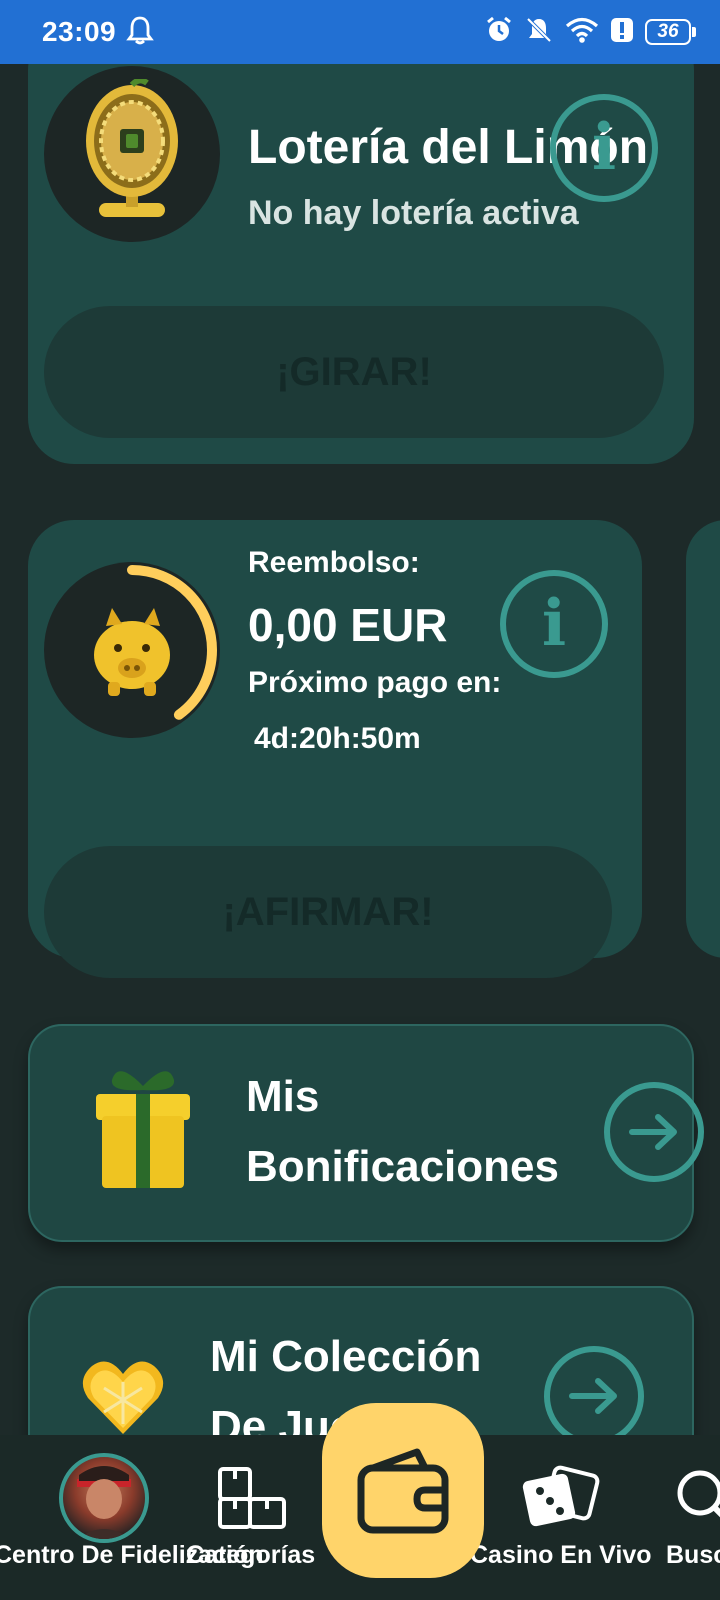 This screenshot has height=1600, width=720. Describe the element at coordinates (499, 32) in the screenshot. I see `alarm-icon` at that location.